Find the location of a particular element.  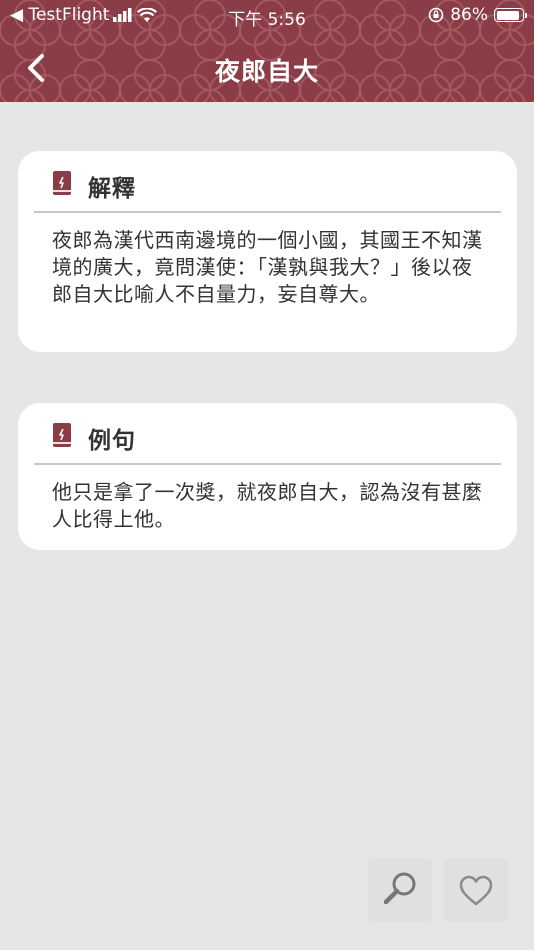

battery-icon is located at coordinates (510, 15).